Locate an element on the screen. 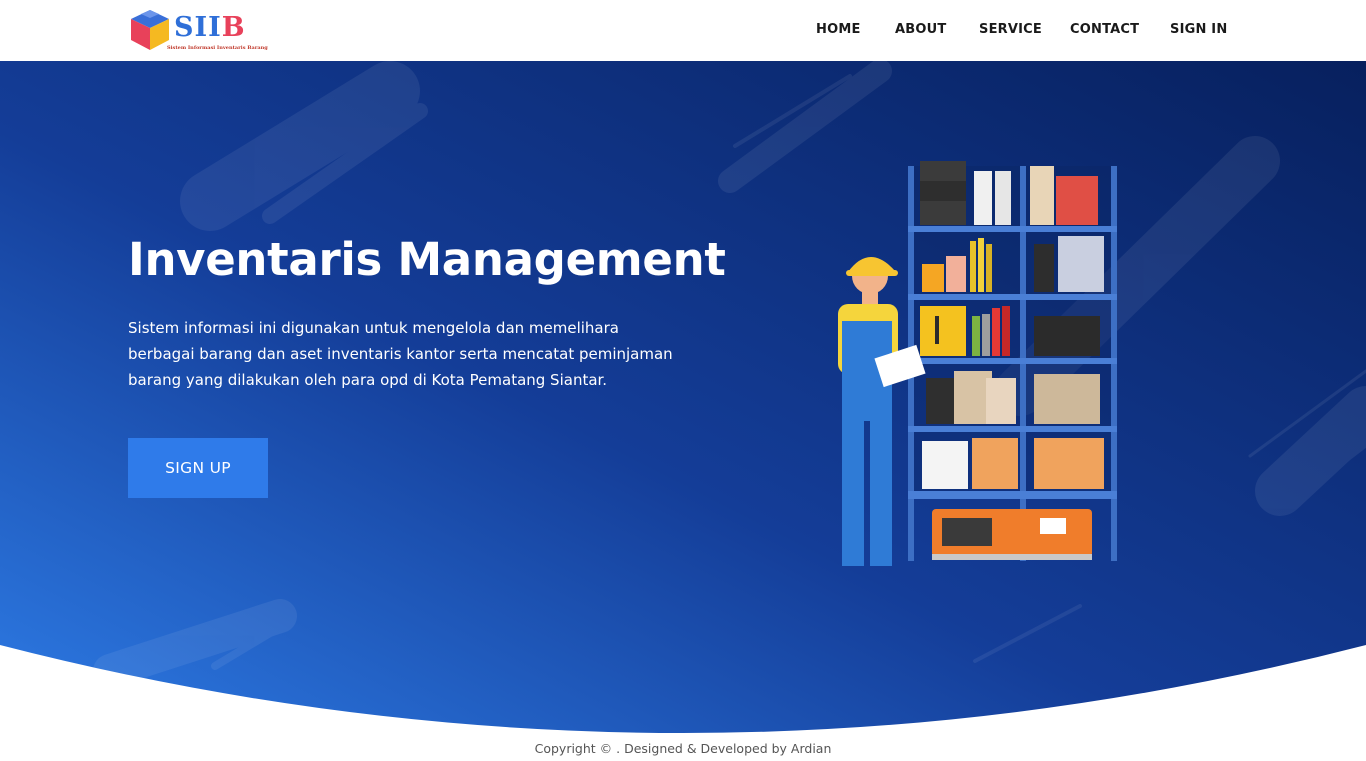 The height and width of the screenshot is (761, 1366). brand-tagline: Sistem Informasi Inventaris Barang is located at coordinates (217, 48).